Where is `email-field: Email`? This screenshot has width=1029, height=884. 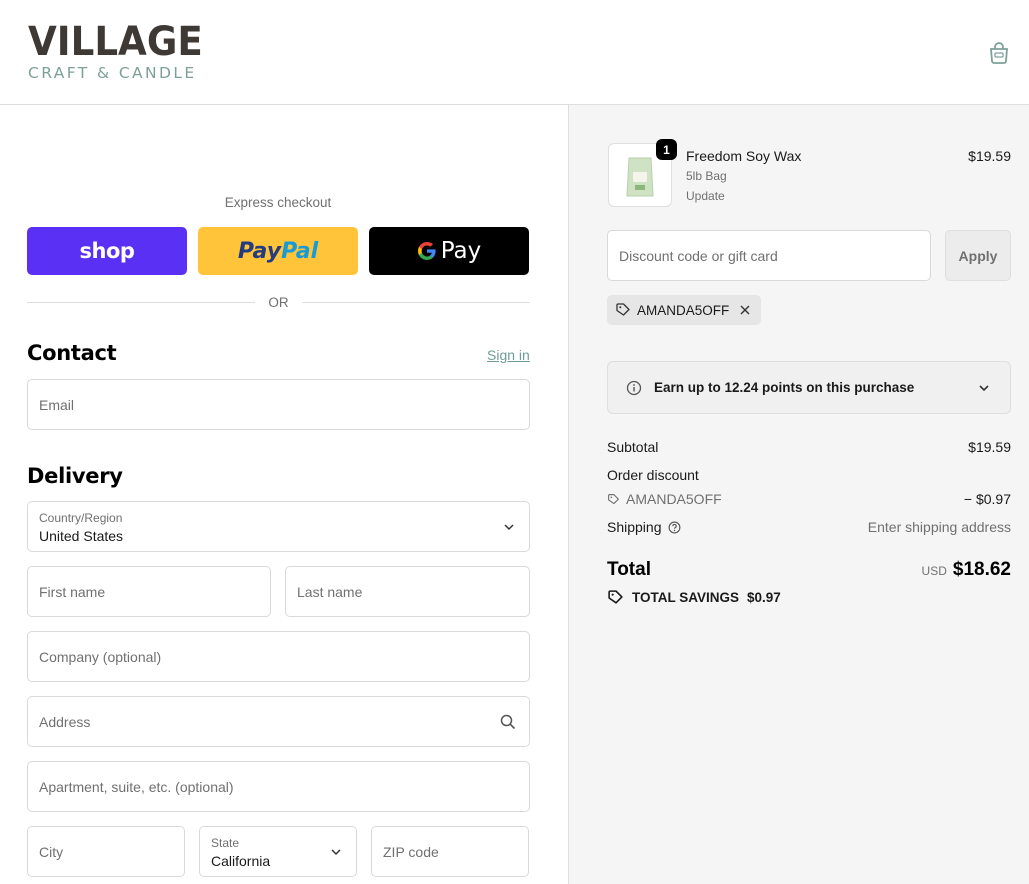
email-field: Email is located at coordinates (278, 404).